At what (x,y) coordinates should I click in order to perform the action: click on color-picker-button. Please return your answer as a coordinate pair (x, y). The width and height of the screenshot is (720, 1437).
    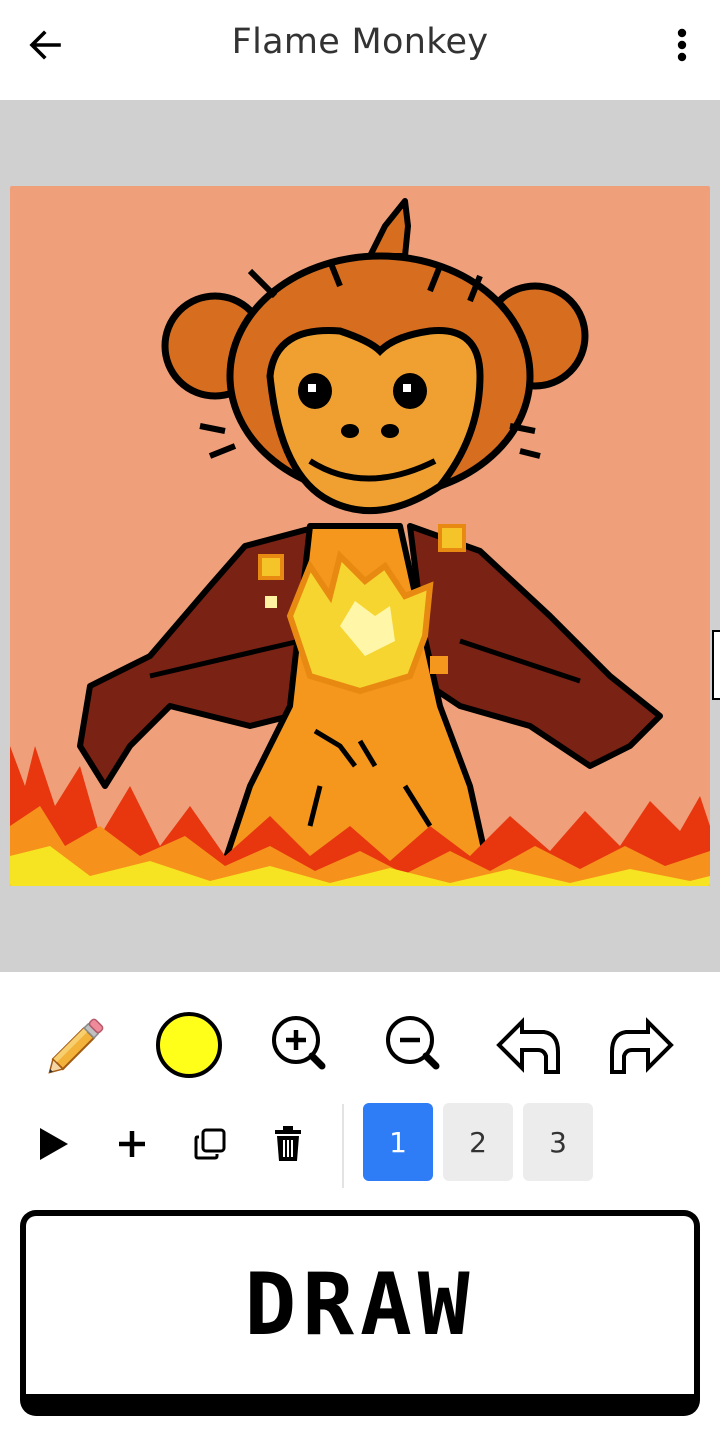
    Looking at the image, I should click on (189, 1045).